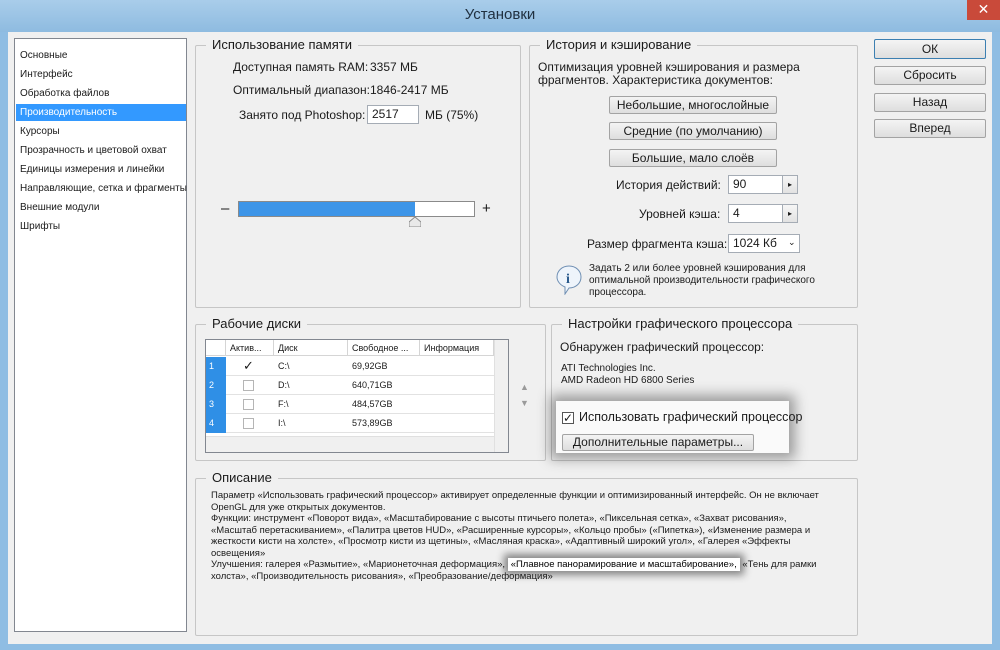  I want to click on memory-slider, so click(356, 209).